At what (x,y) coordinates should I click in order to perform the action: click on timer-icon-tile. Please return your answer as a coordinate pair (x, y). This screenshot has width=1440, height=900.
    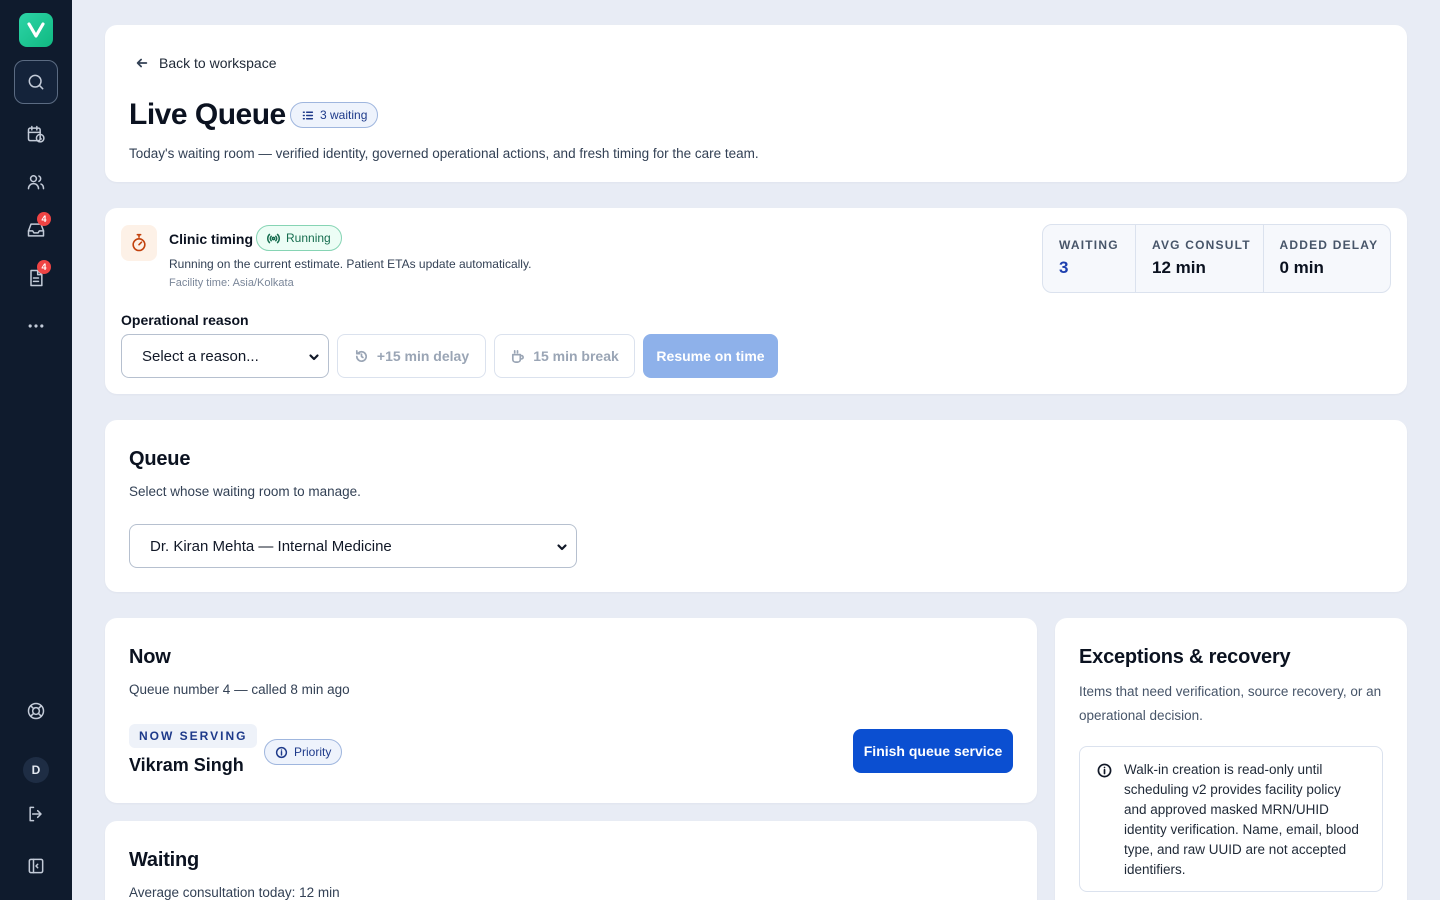
    Looking at the image, I should click on (139, 243).